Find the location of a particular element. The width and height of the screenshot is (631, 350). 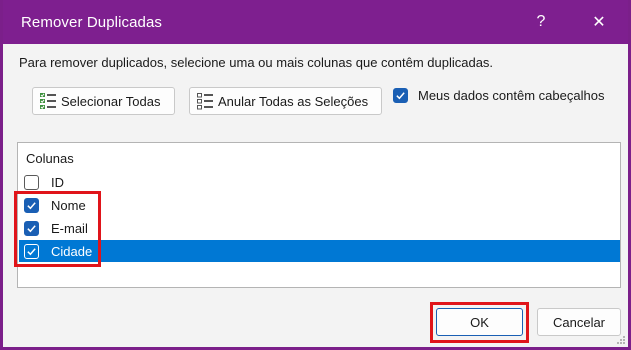

cancel-button-label: Cancelar is located at coordinates (579, 322).